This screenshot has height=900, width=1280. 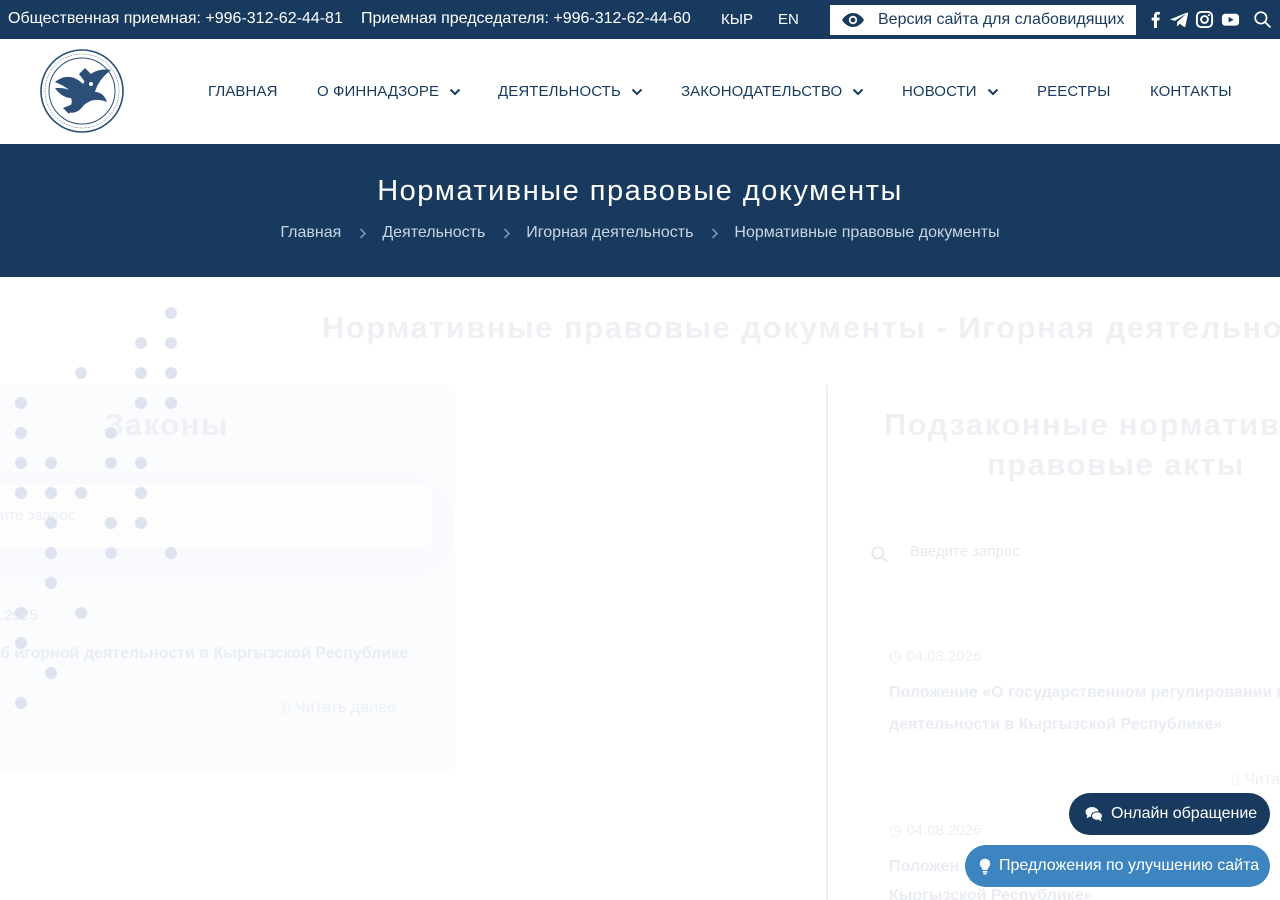 I want to click on laws-read-more: ▯ Читать далее, so click(x=339, y=707).